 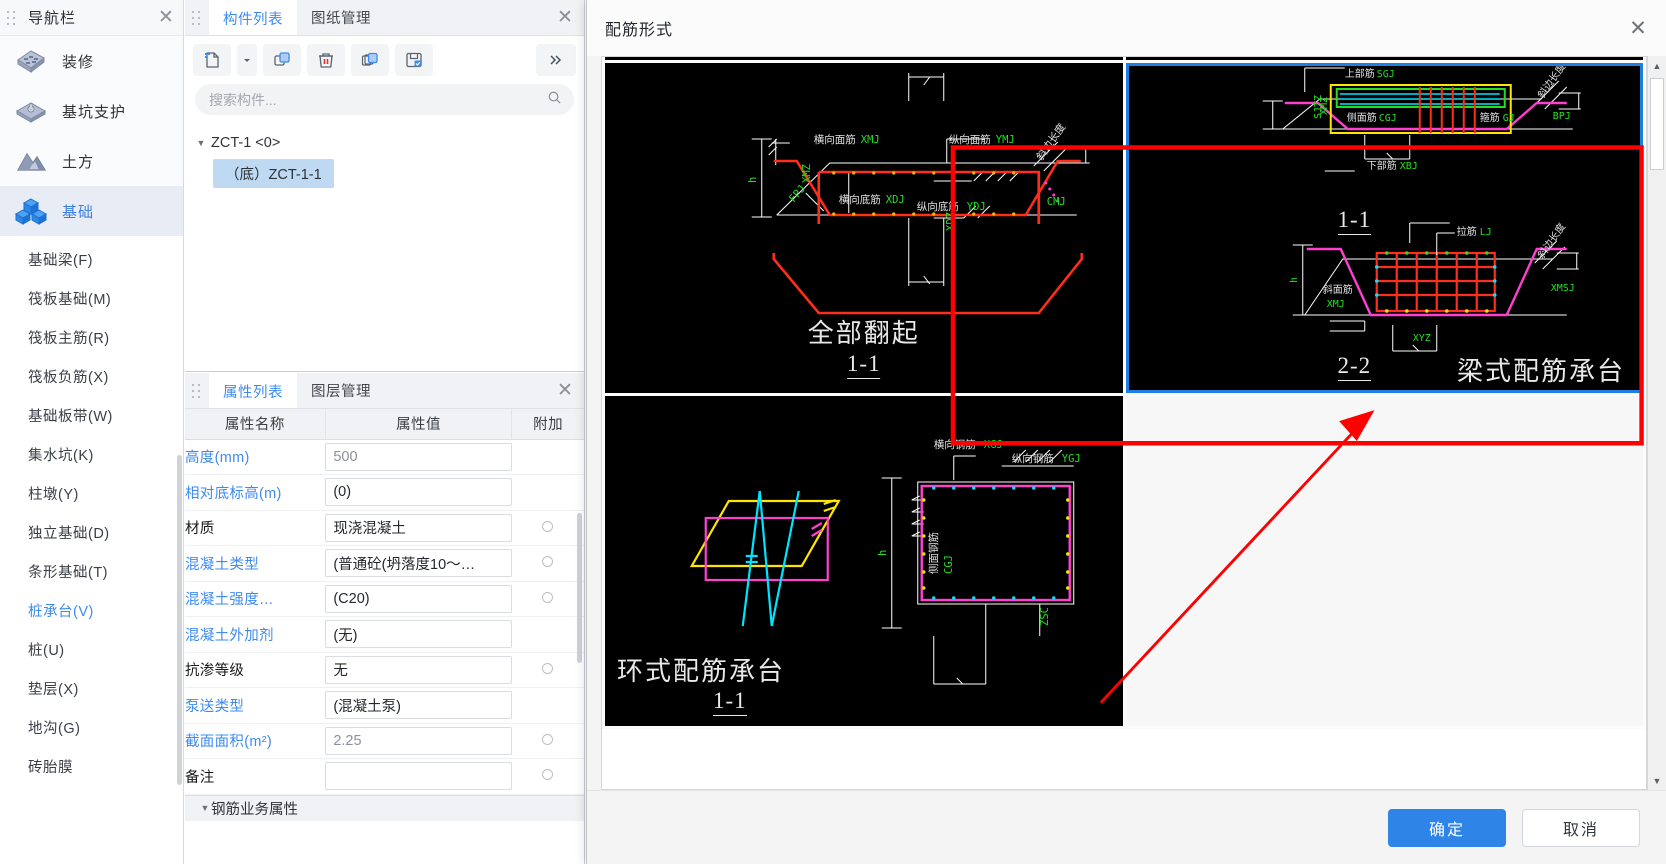 What do you see at coordinates (91, 415) in the screenshot?
I see `sidebar-item-foundation-slab-band: 基础板带(W)` at bounding box center [91, 415].